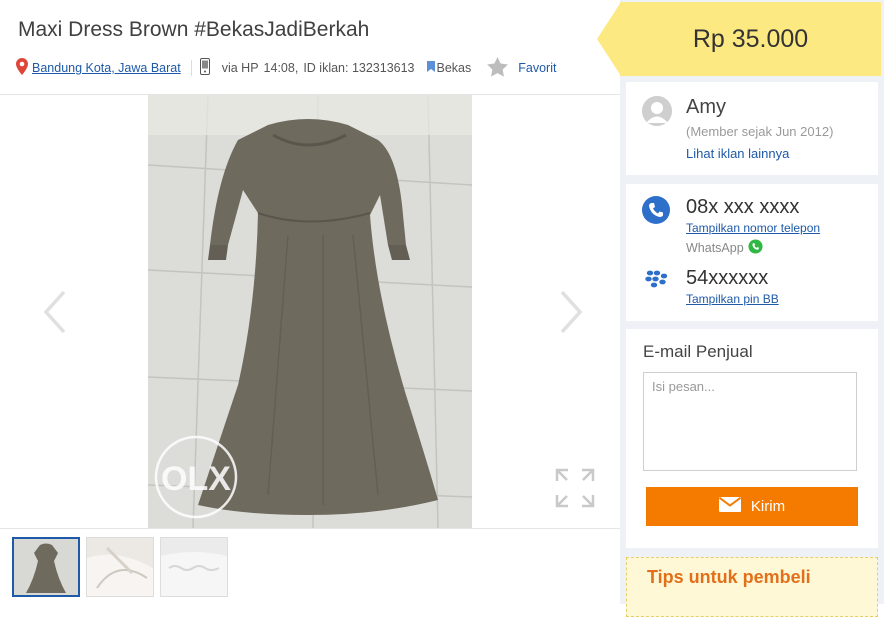 Image resolution: width=884 pixels, height=617 pixels. What do you see at coordinates (22, 68) in the screenshot?
I see `map-pin-icon` at bounding box center [22, 68].